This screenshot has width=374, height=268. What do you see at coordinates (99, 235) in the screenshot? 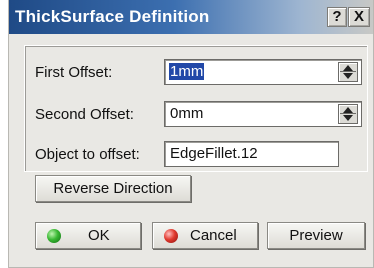
I see `ok-label: OK` at bounding box center [99, 235].